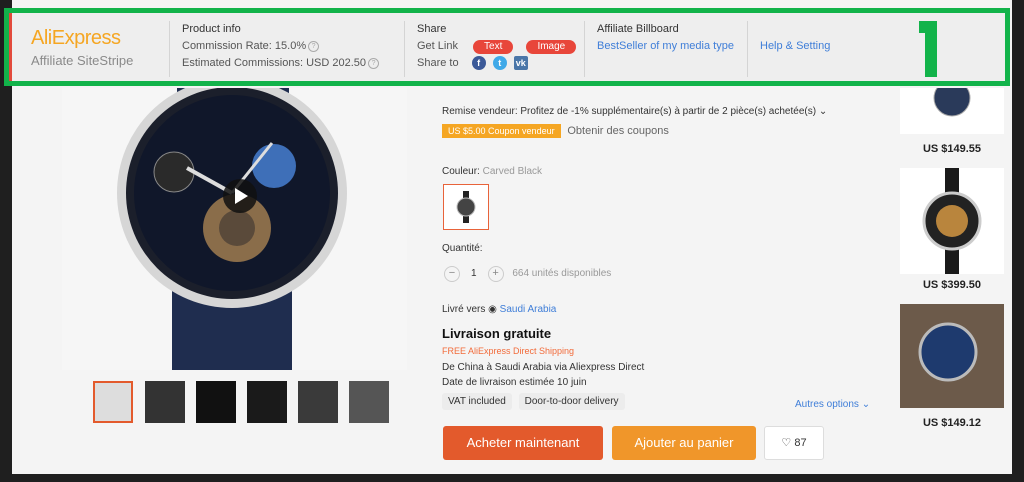 The height and width of the screenshot is (482, 1024). What do you see at coordinates (495, 274) in the screenshot?
I see `increase-quantity-button: +` at bounding box center [495, 274].